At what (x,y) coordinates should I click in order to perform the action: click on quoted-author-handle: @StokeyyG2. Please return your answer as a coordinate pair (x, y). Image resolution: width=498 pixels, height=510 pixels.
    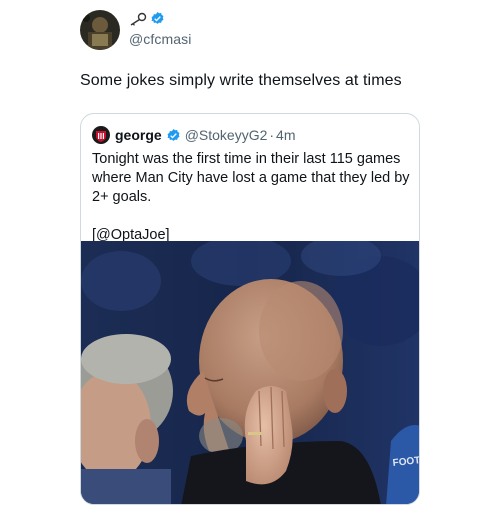
    Looking at the image, I should click on (226, 135).